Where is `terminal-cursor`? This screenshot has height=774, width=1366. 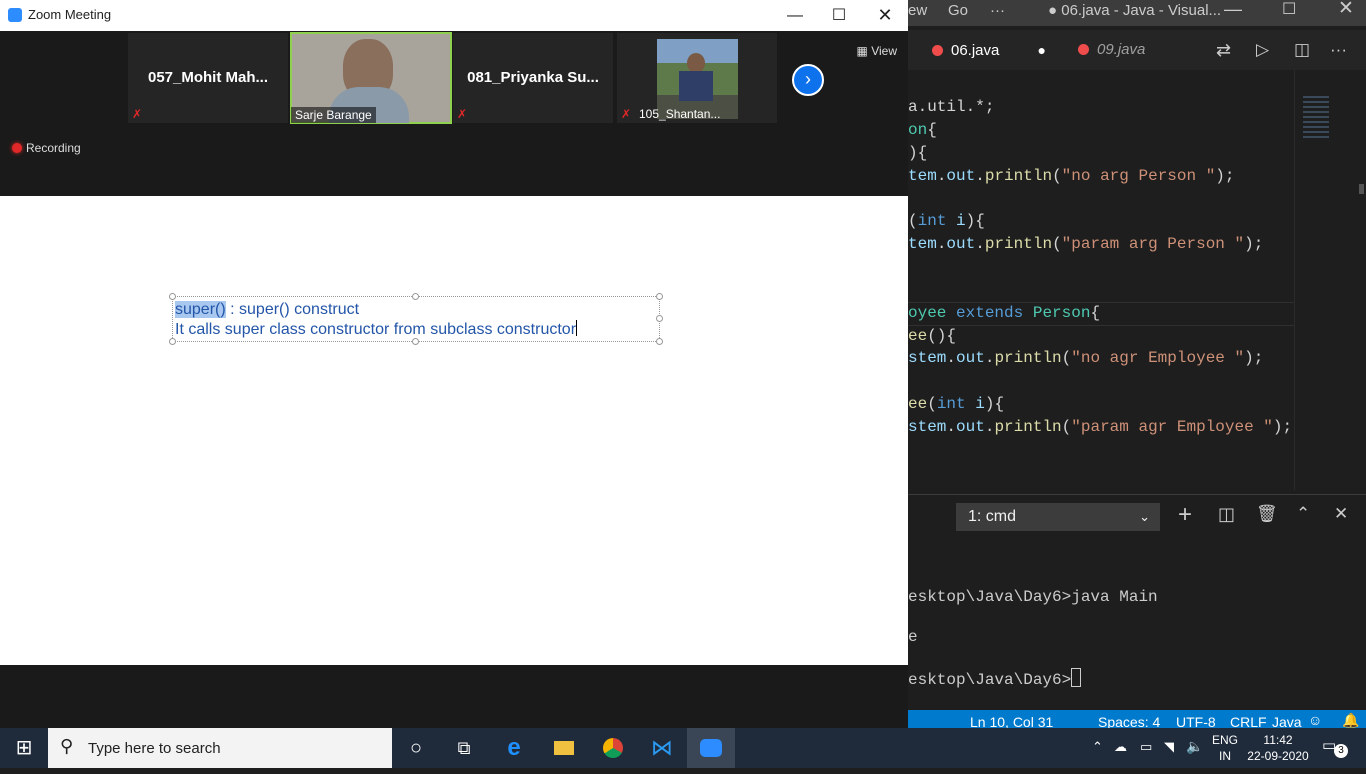
terminal-cursor is located at coordinates (1076, 677).